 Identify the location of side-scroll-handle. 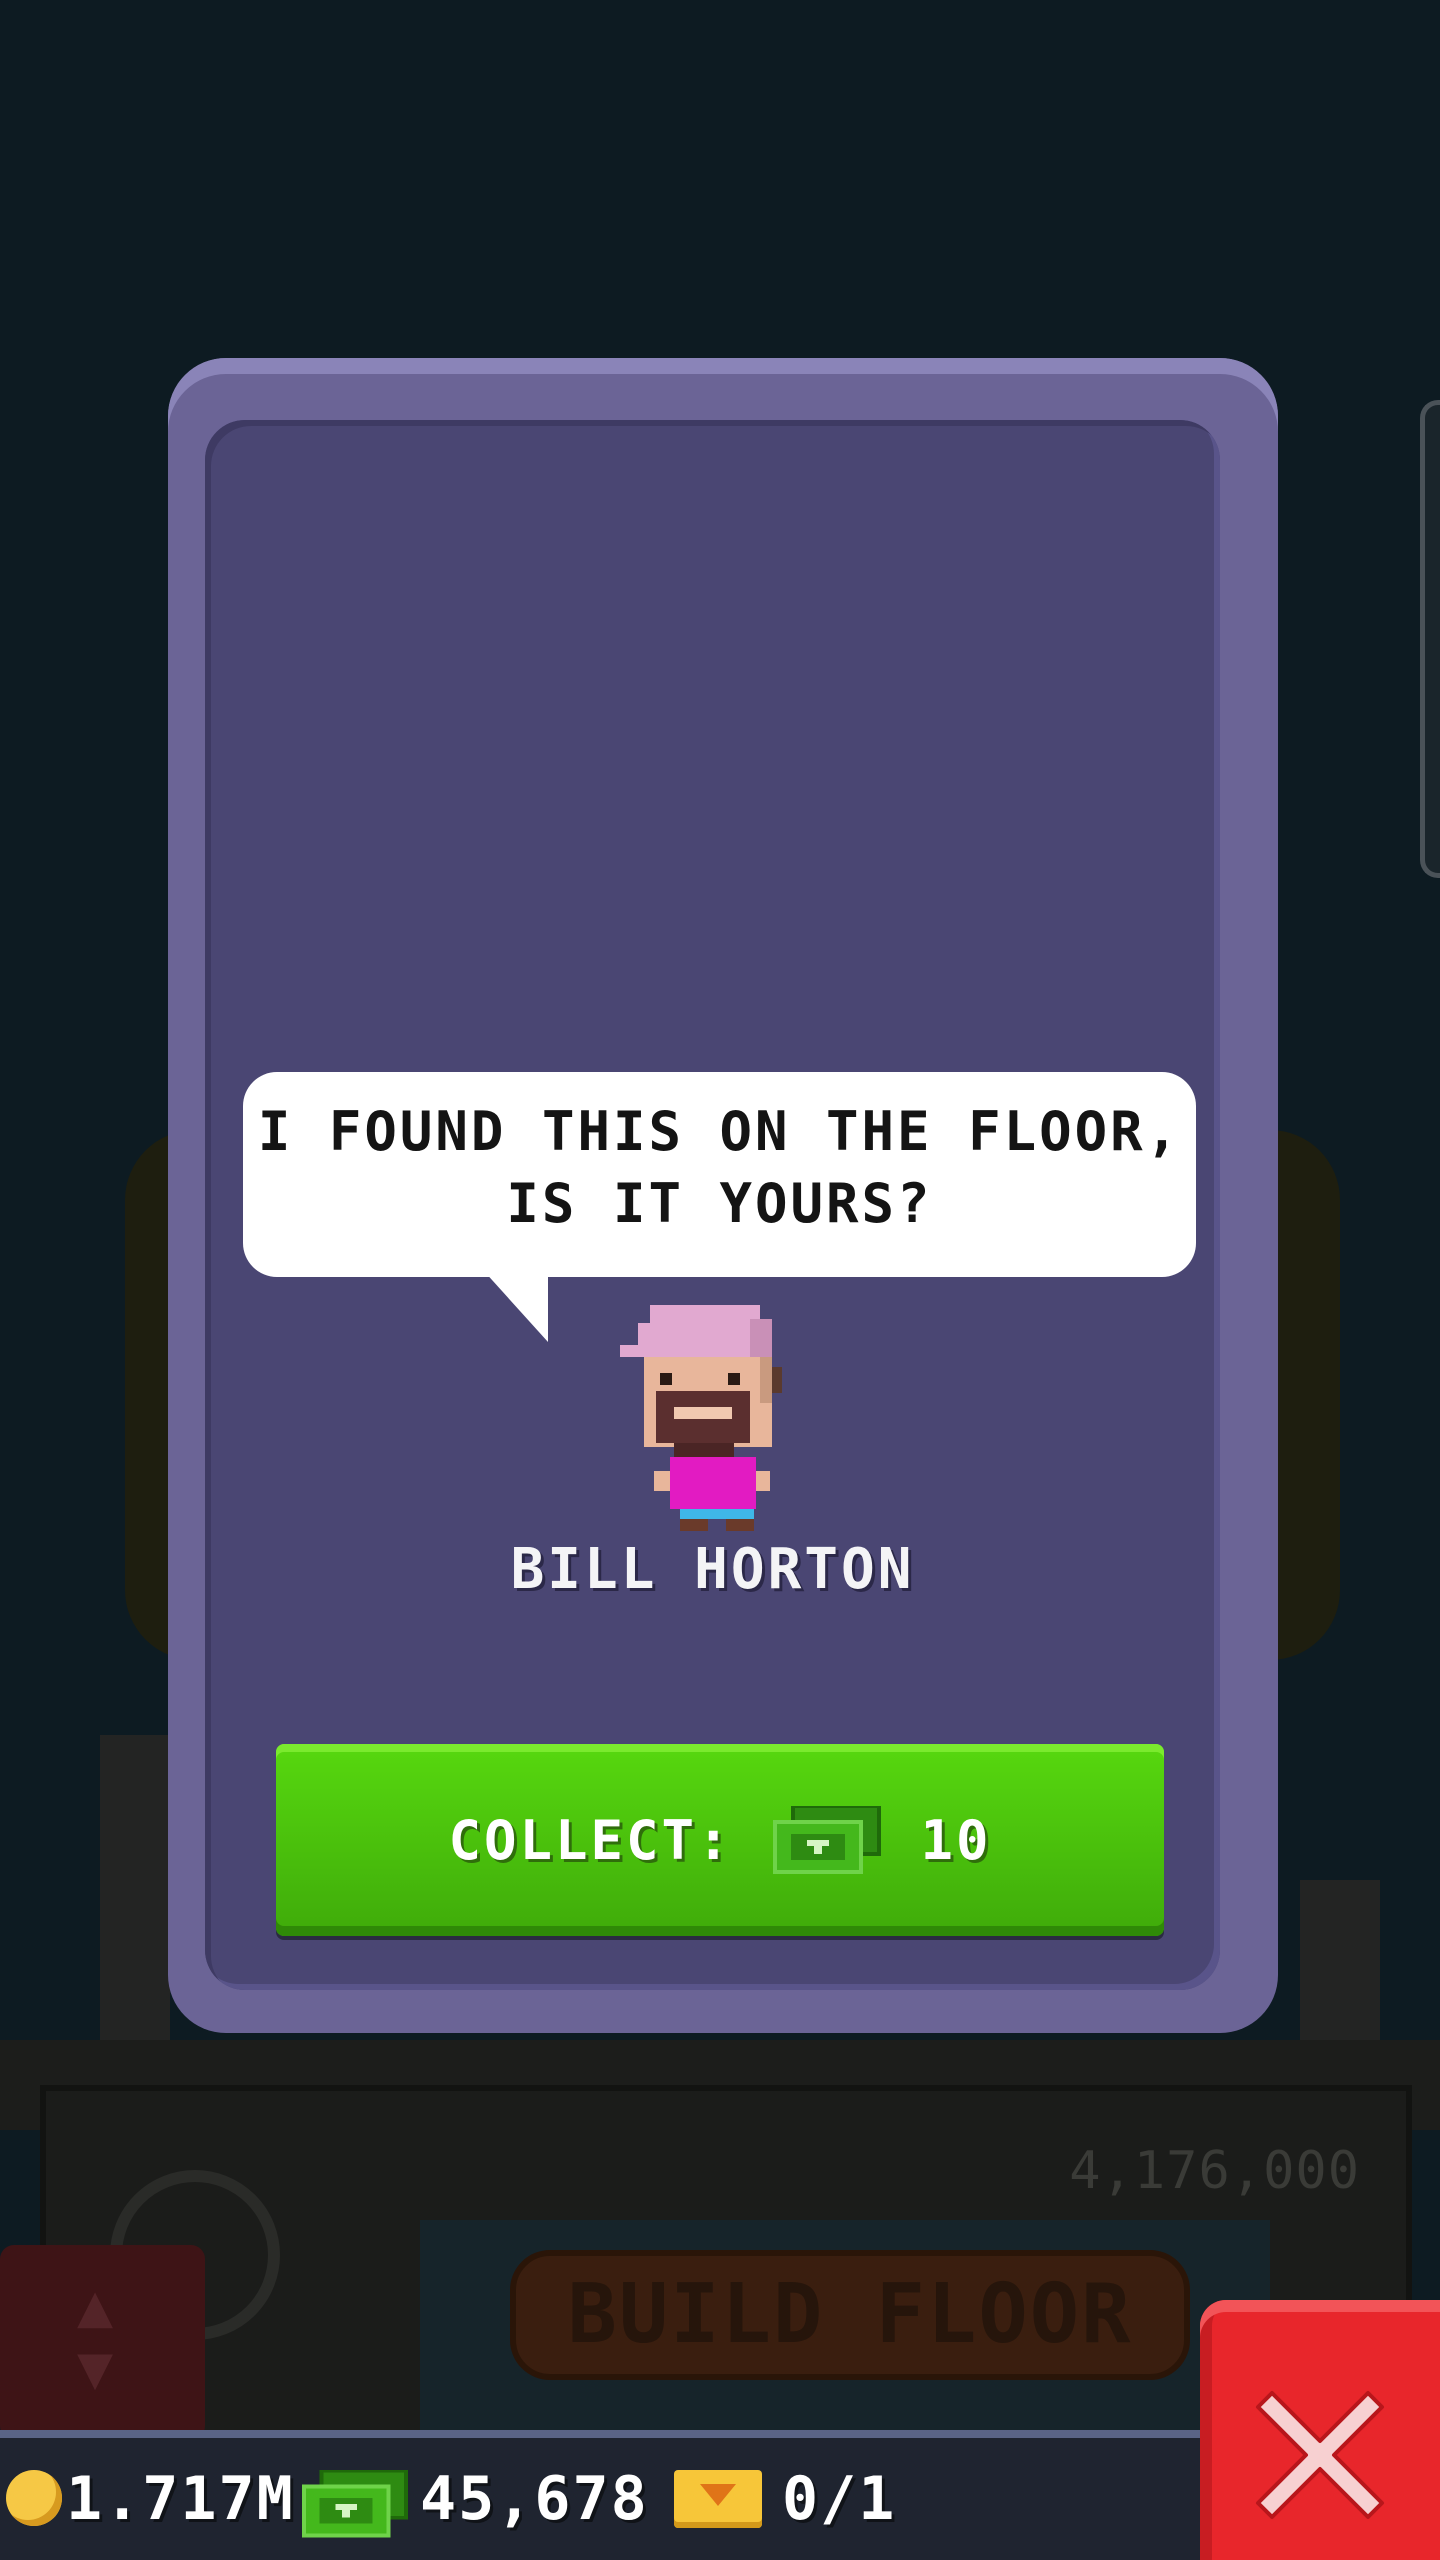
(1430, 639).